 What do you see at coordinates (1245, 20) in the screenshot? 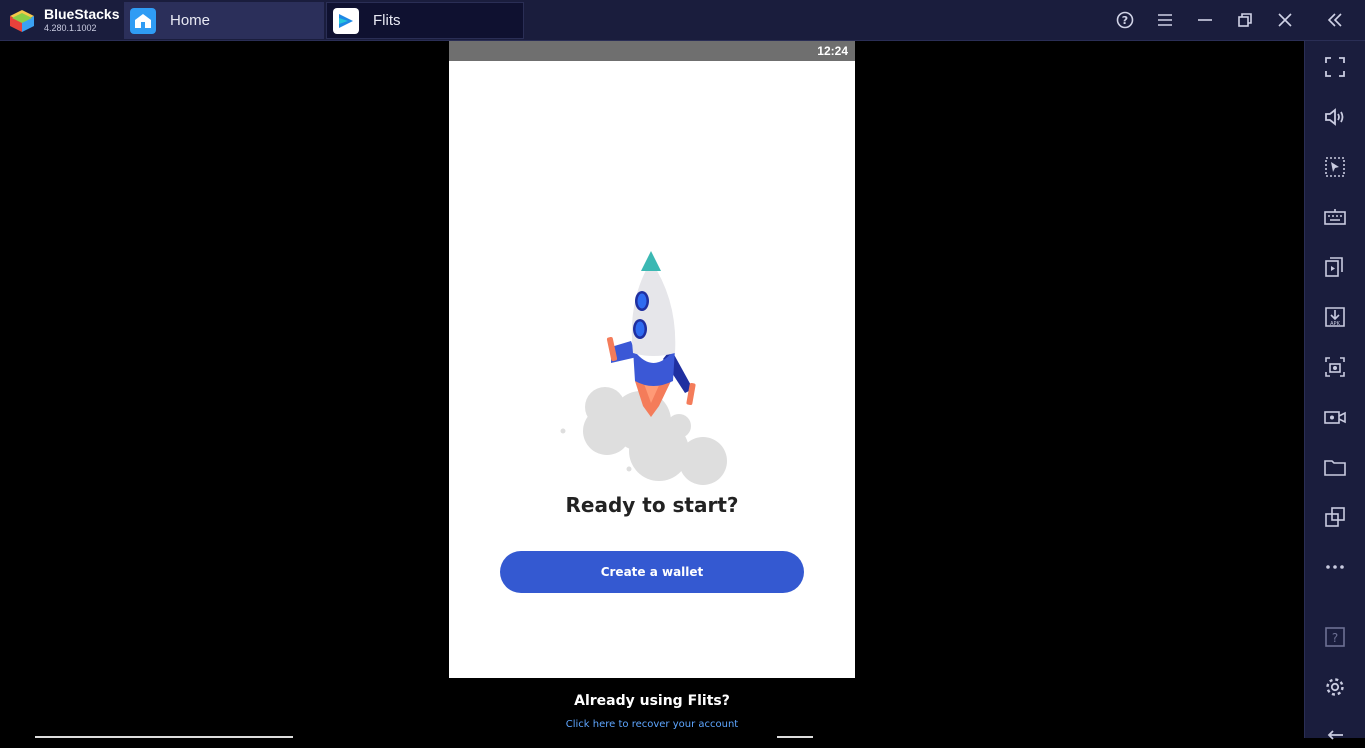
I see `restore-icon` at bounding box center [1245, 20].